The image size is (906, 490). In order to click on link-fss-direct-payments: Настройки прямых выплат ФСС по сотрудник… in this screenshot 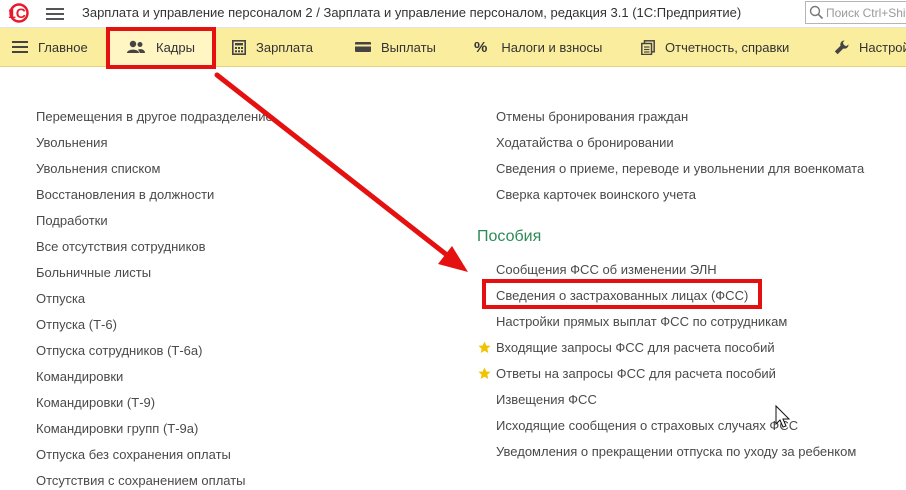, I will do `click(641, 322)`.